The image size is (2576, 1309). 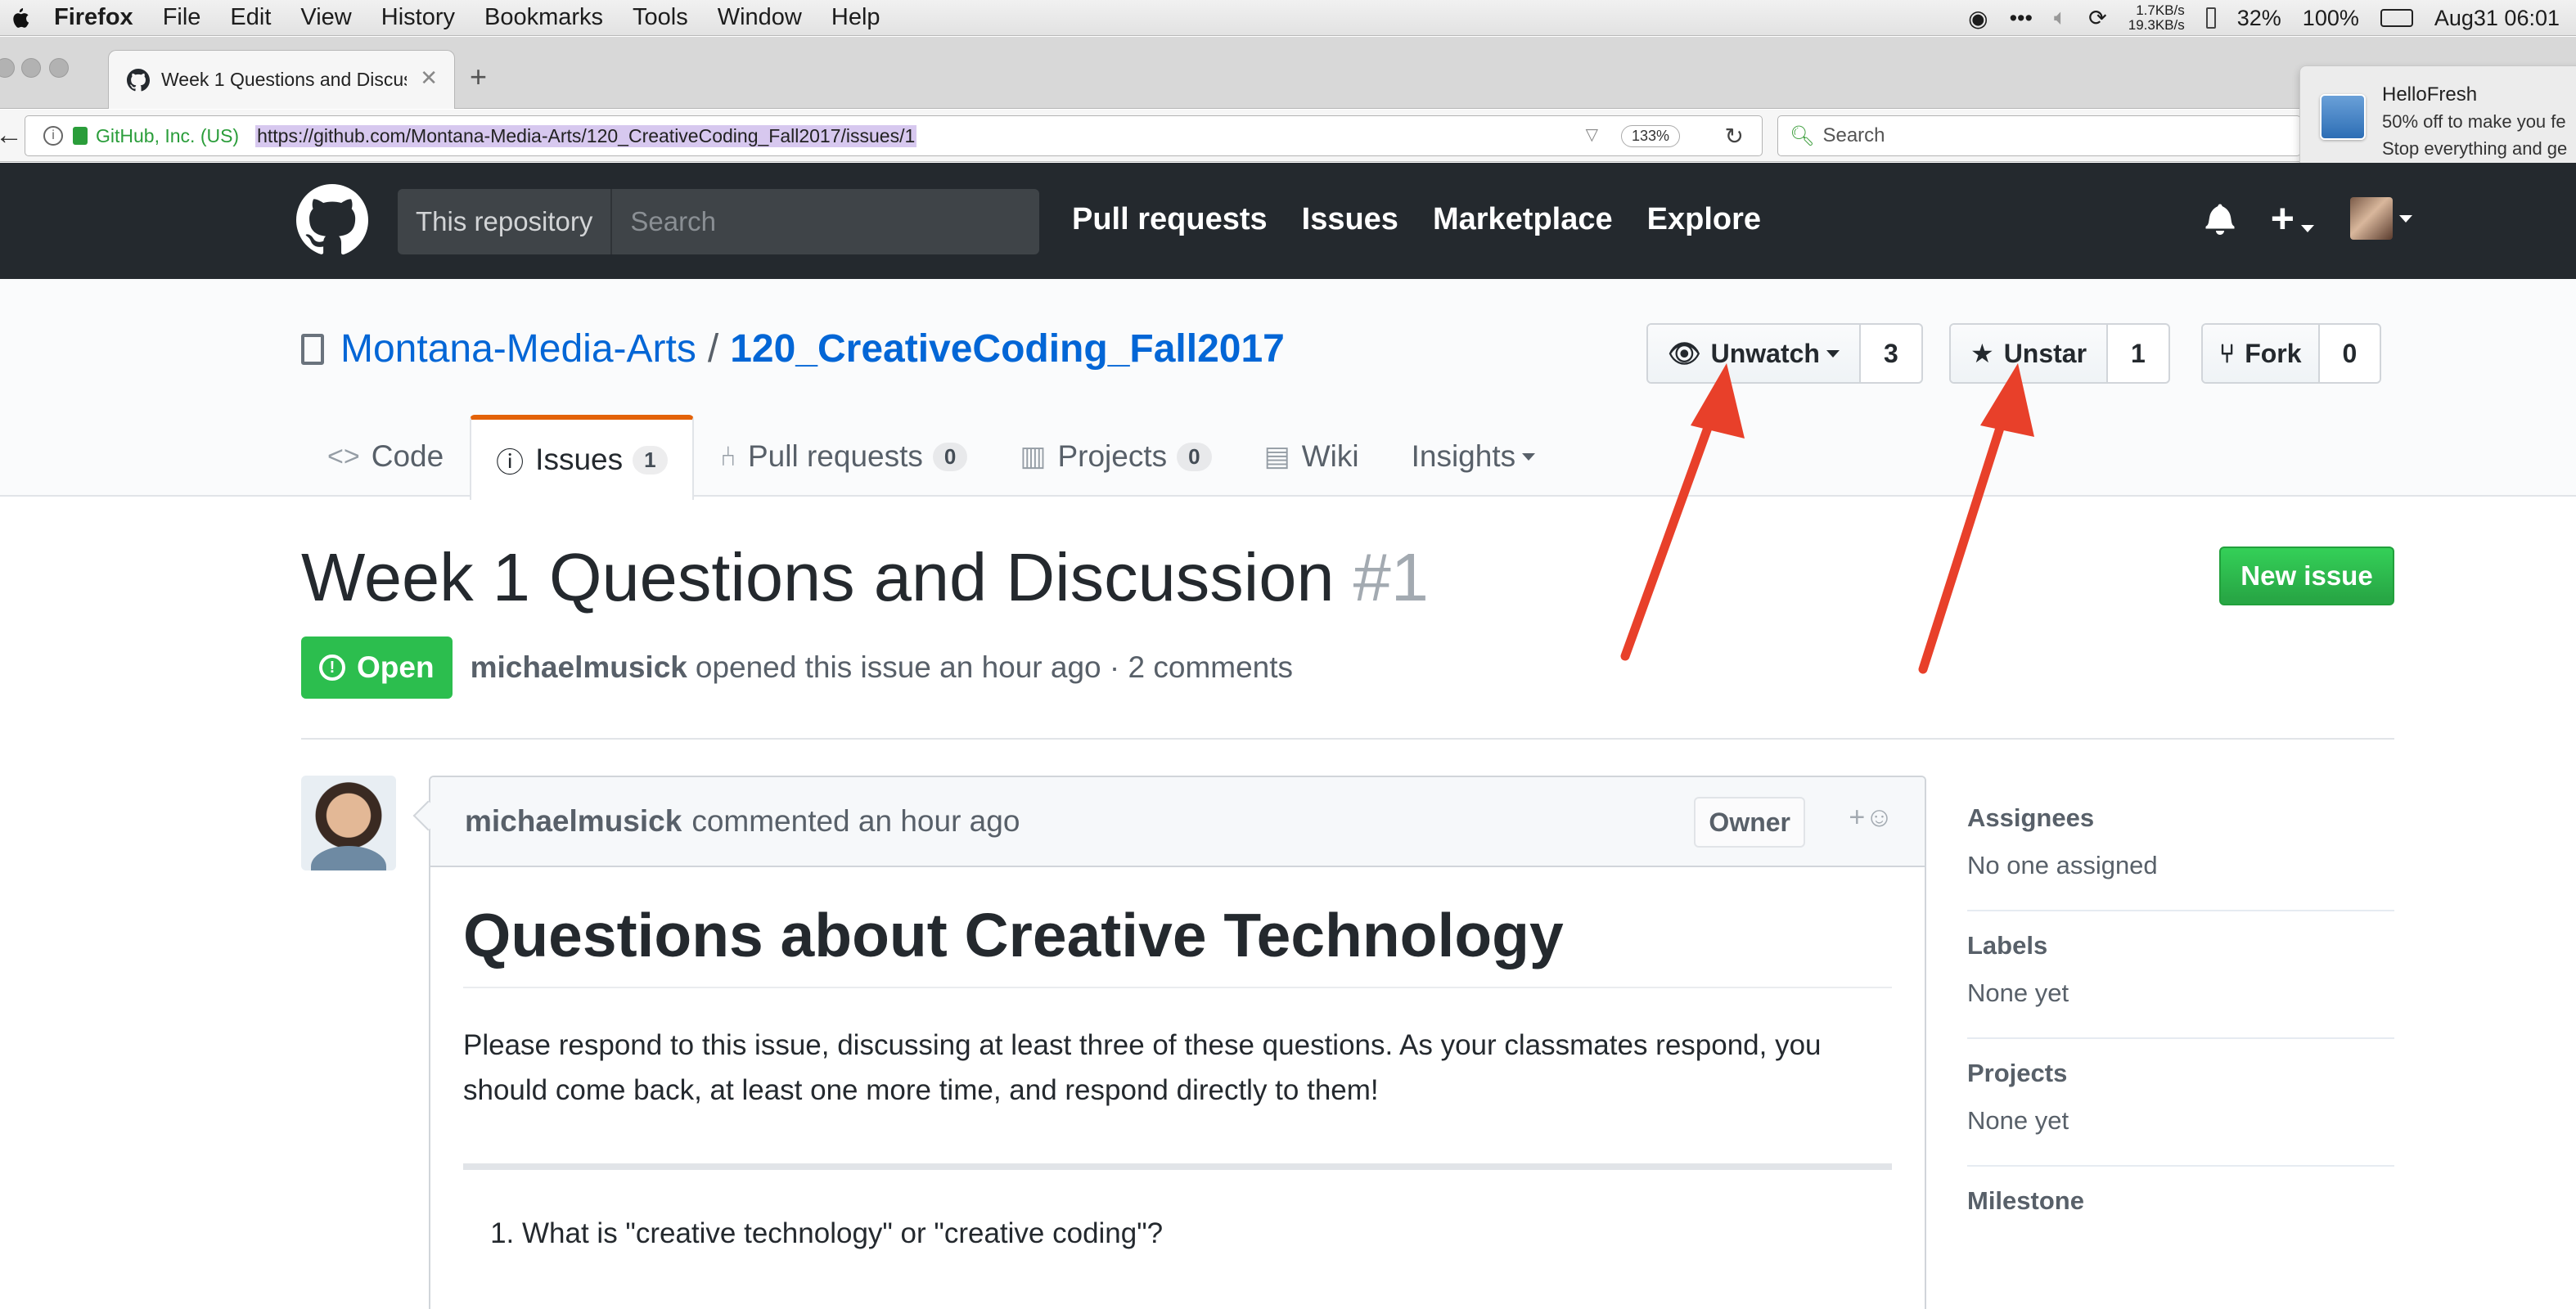 What do you see at coordinates (1978, 18) in the screenshot?
I see `wifi-icon: ◉` at bounding box center [1978, 18].